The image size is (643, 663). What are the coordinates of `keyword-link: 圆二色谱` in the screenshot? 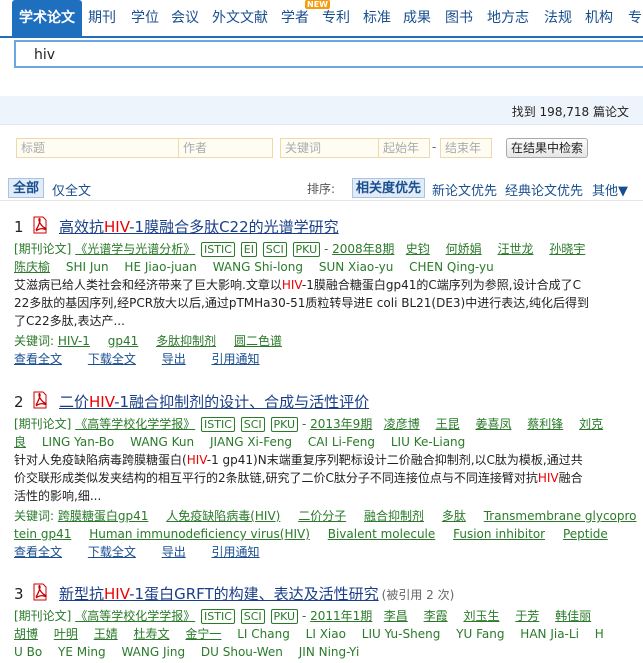 It's located at (258, 341).